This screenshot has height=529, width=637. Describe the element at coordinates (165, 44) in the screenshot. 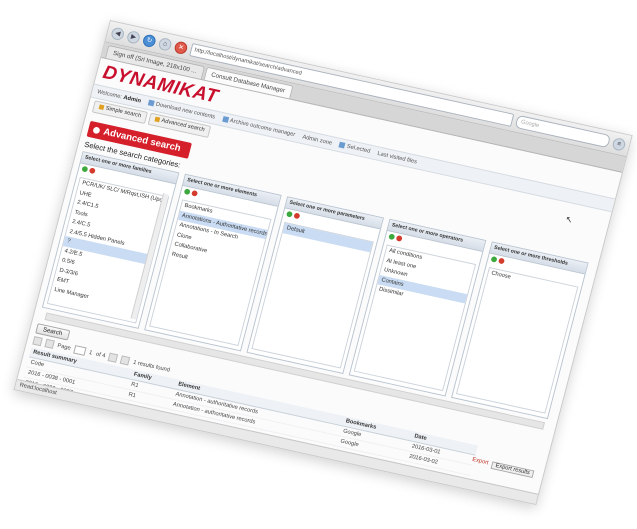

I see `home-icon: ⌂` at that location.